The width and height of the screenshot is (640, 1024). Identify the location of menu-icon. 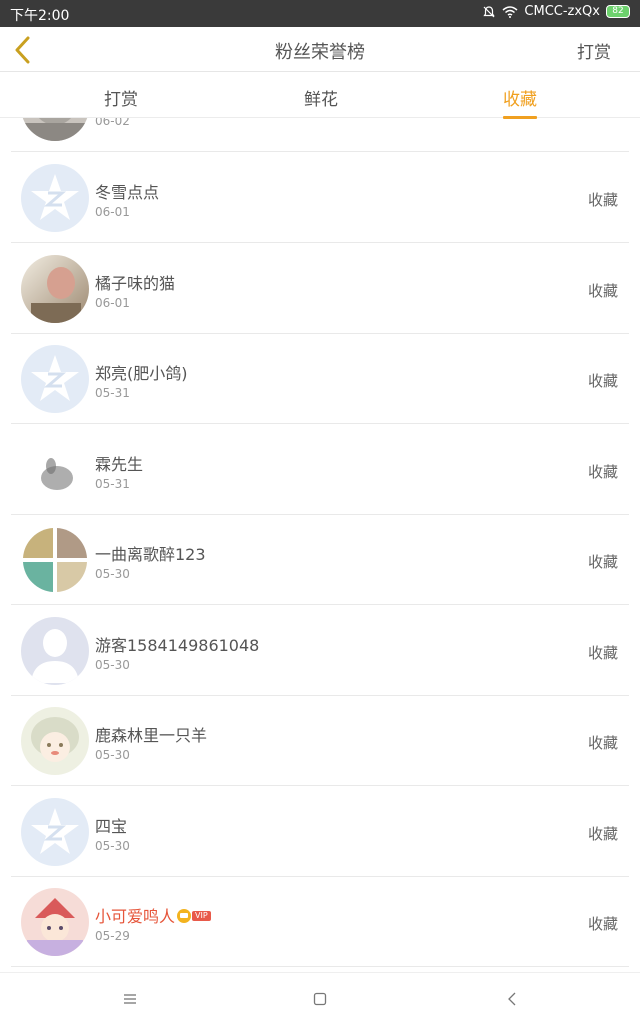
(130, 999).